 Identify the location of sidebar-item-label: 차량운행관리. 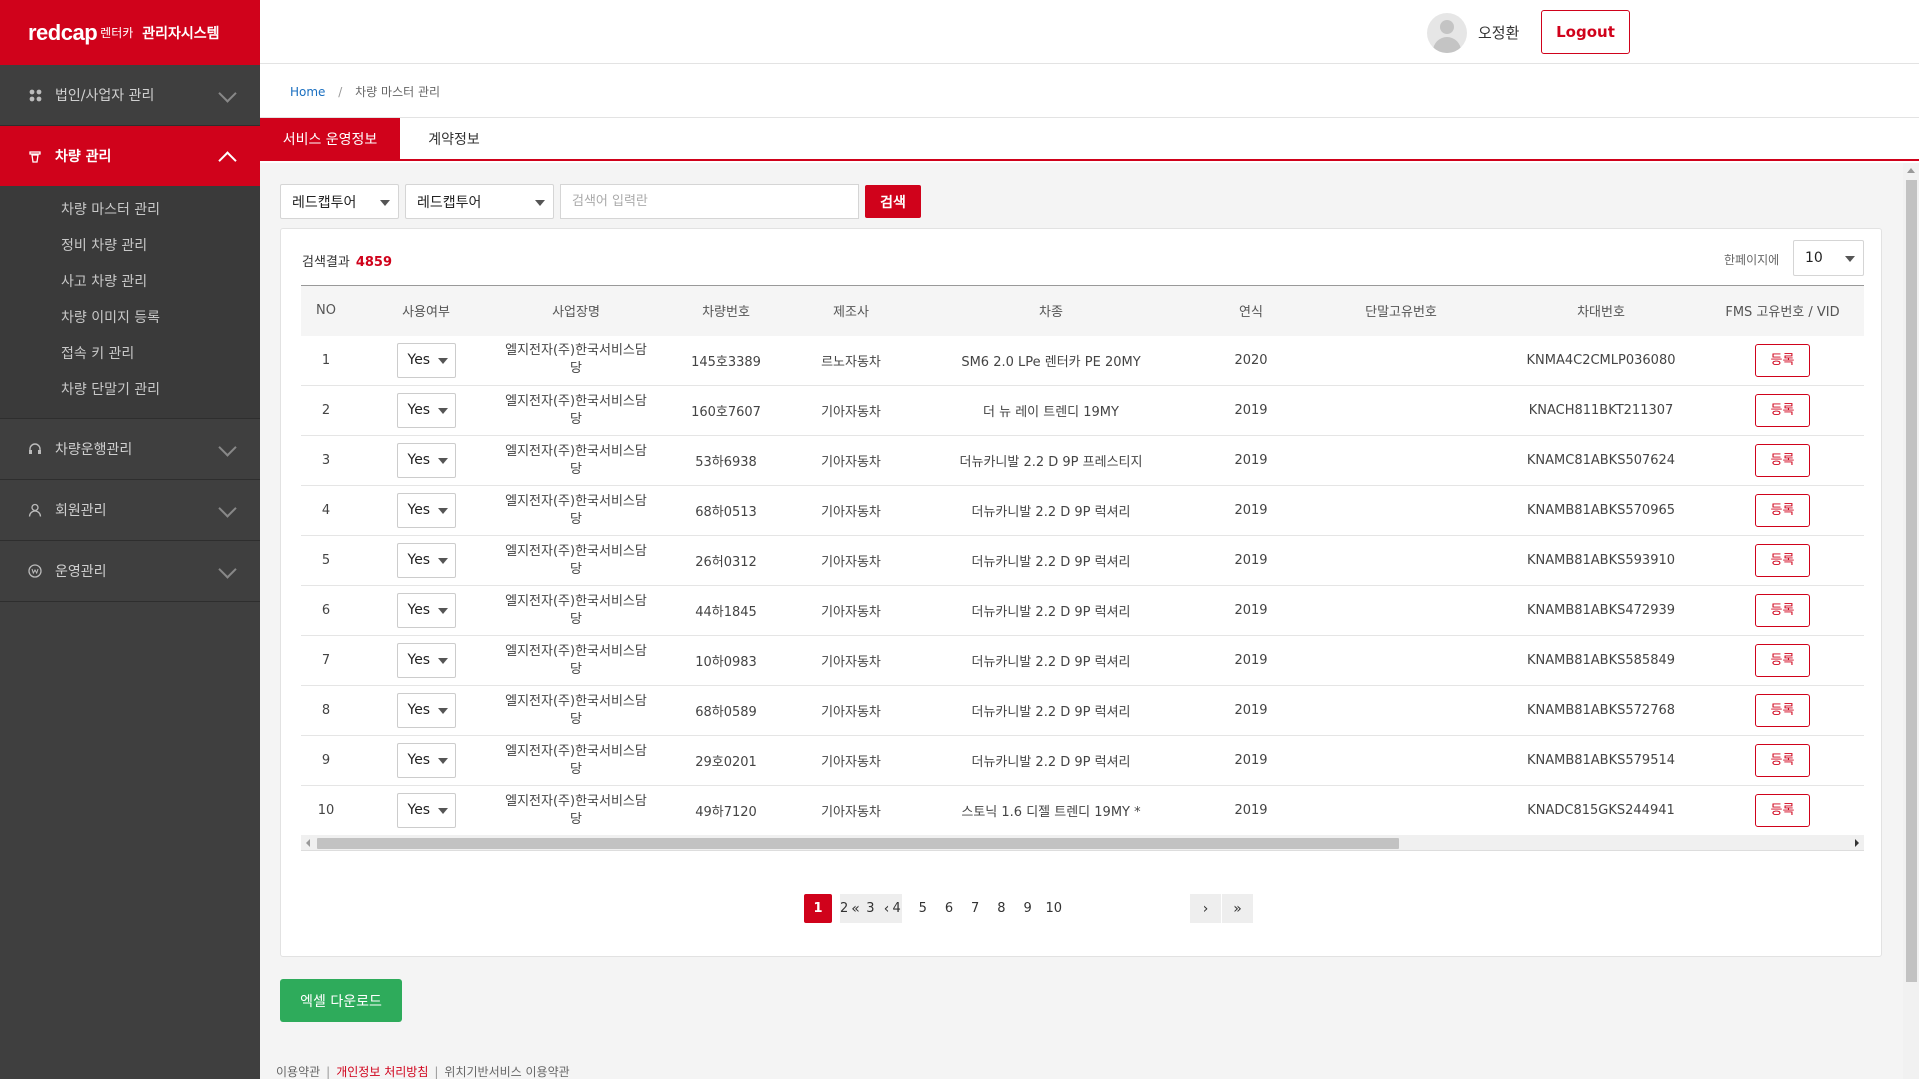
(94, 450).